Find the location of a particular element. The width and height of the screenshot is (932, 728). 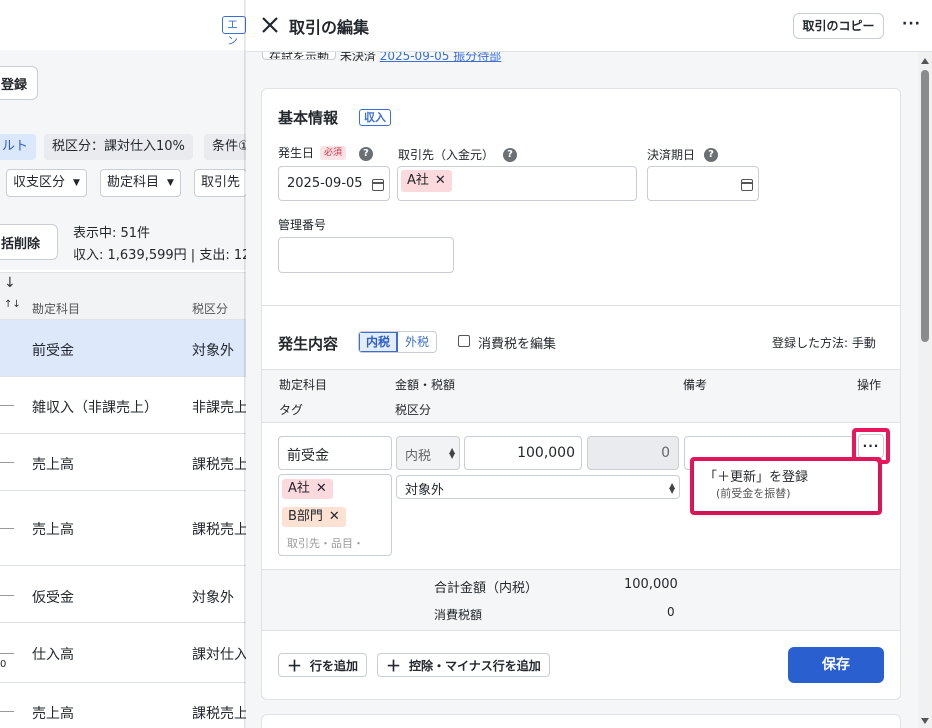

register-update-subtext: (前受金を振替) is located at coordinates (753, 493).